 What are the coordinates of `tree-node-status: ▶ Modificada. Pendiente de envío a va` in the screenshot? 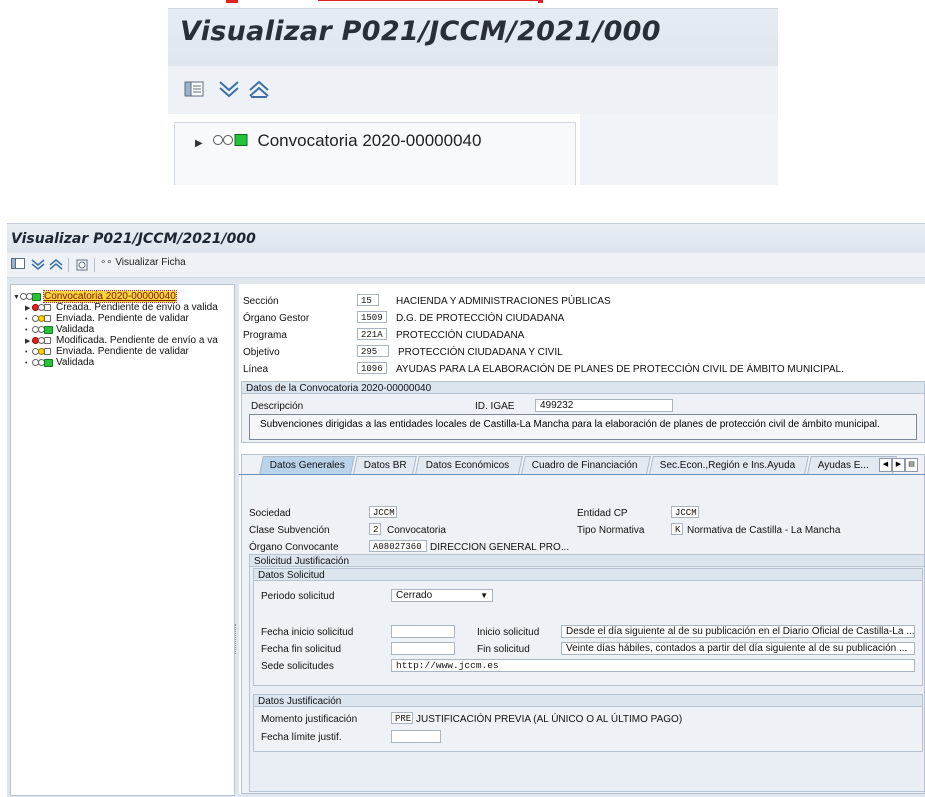 It's located at (121, 340).